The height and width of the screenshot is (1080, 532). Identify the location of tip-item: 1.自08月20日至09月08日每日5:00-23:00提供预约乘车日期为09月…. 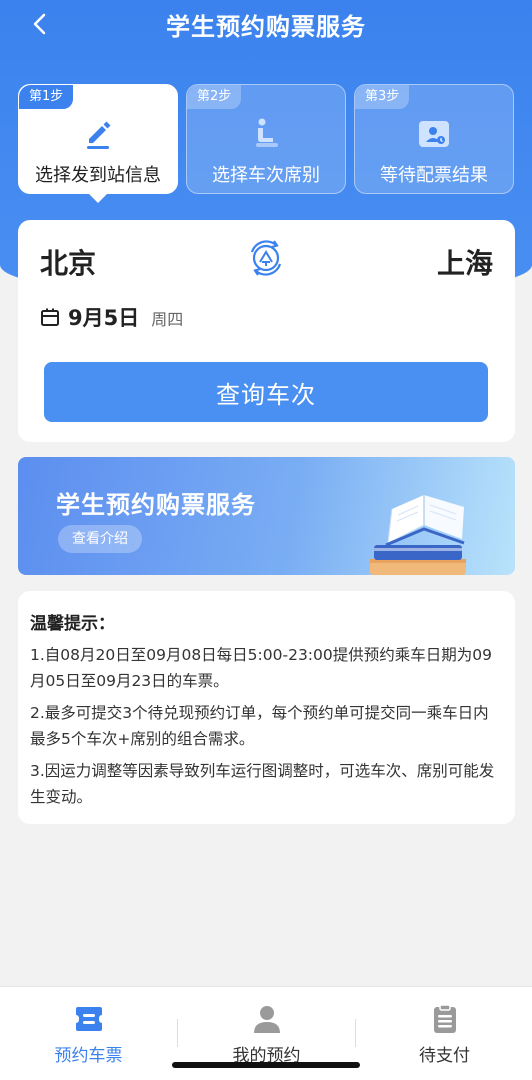
(261, 668).